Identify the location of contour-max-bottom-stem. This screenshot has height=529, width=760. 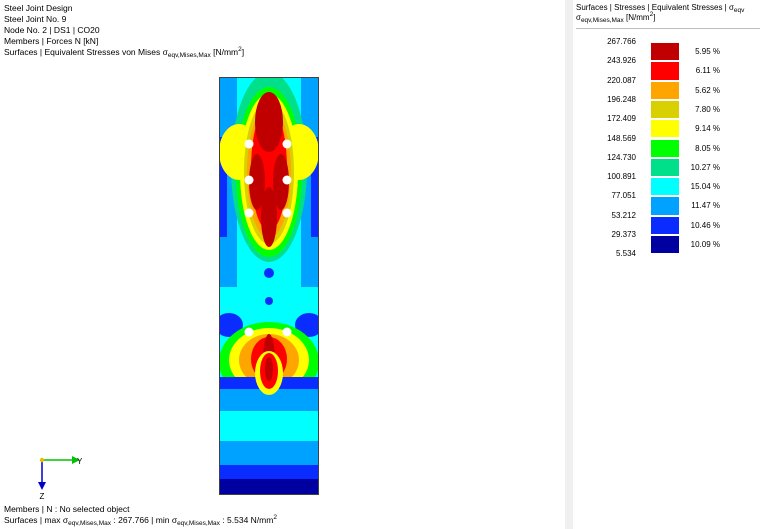
(269, 369).